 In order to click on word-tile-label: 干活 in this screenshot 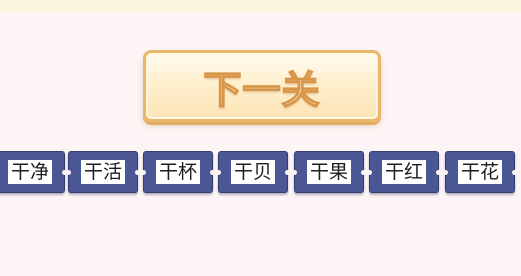, I will do `click(102, 172)`.